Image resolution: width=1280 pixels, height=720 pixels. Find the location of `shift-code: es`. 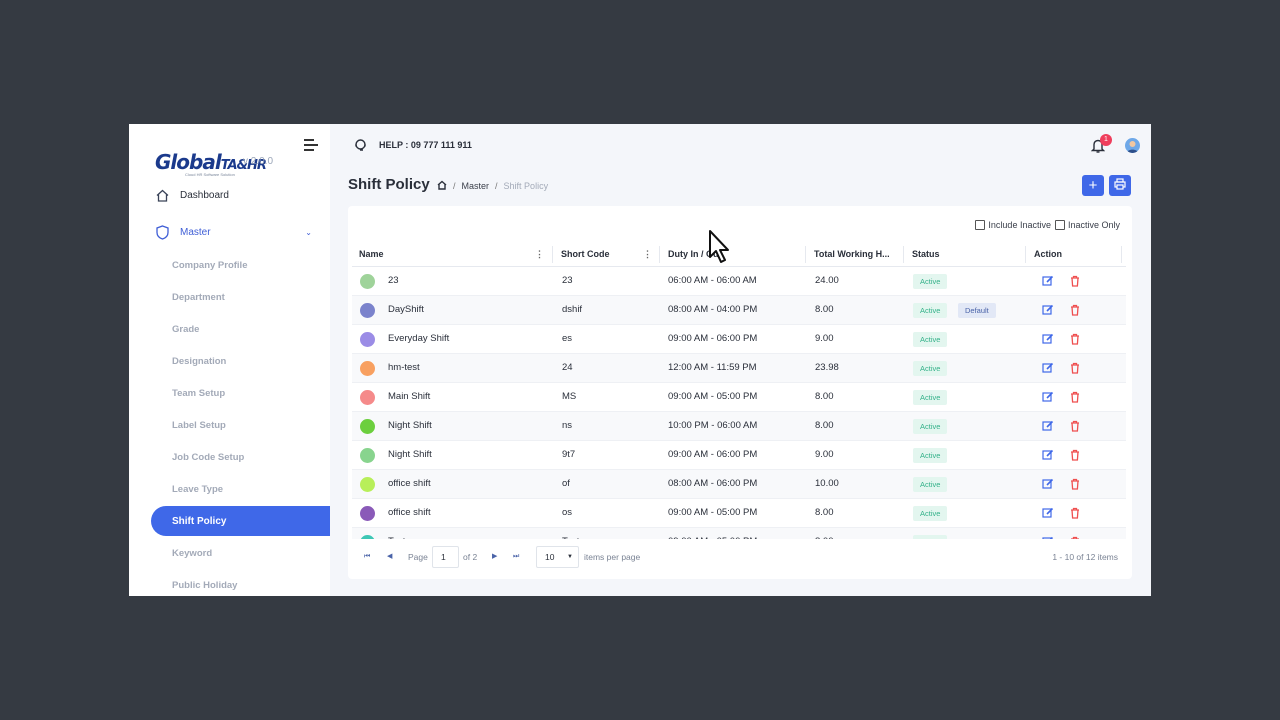

shift-code: es is located at coordinates (567, 338).